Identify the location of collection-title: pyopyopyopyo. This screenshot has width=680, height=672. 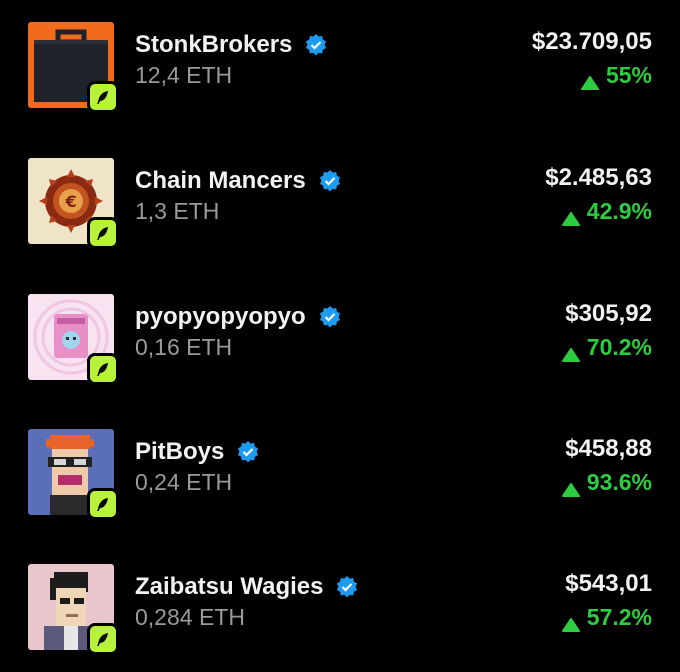
(238, 317).